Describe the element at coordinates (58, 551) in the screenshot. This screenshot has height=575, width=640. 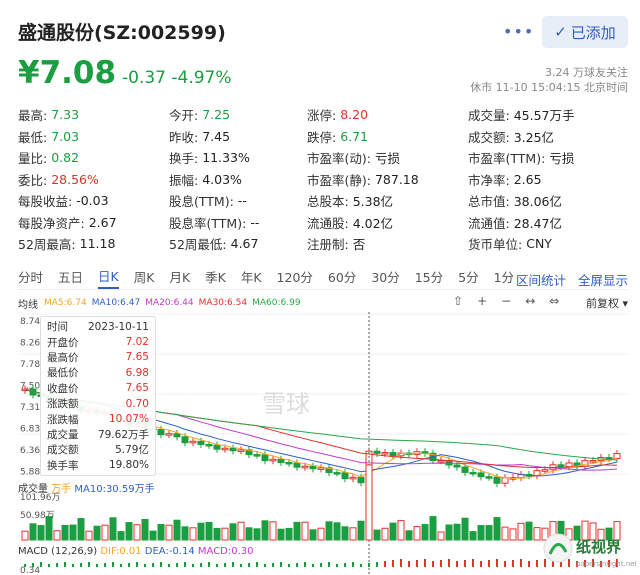
I see `macd-title: MACD (12,26,9)` at that location.